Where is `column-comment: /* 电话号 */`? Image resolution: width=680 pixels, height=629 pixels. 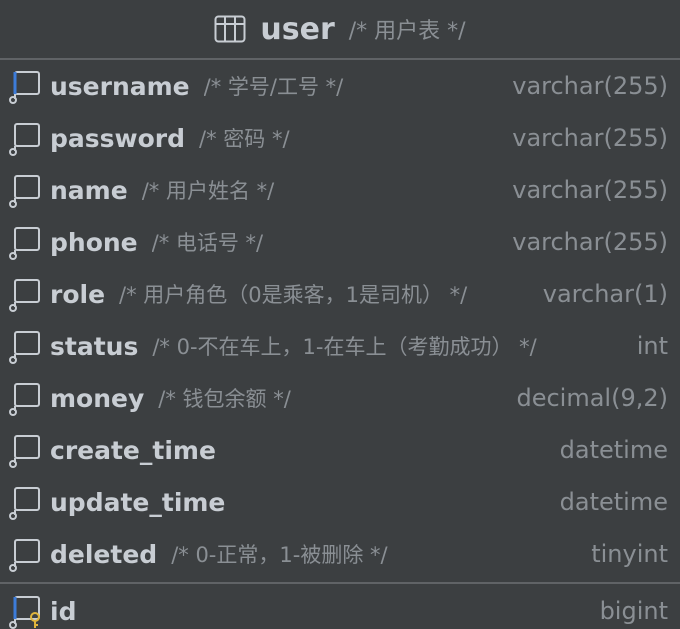
column-comment: /* 电话号 */ is located at coordinates (207, 243).